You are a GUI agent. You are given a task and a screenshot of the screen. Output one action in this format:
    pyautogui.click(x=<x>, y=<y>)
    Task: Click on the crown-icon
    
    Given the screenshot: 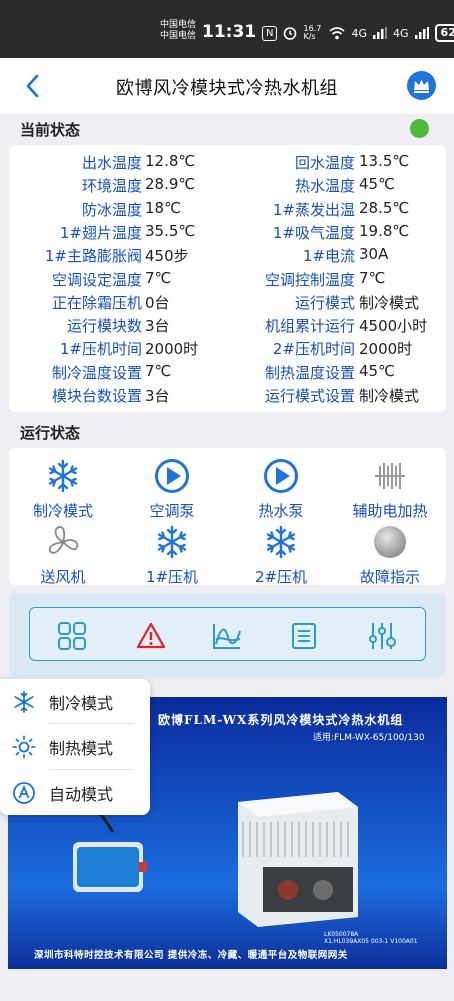 What is the action you would take?
    pyautogui.click(x=421, y=86)
    